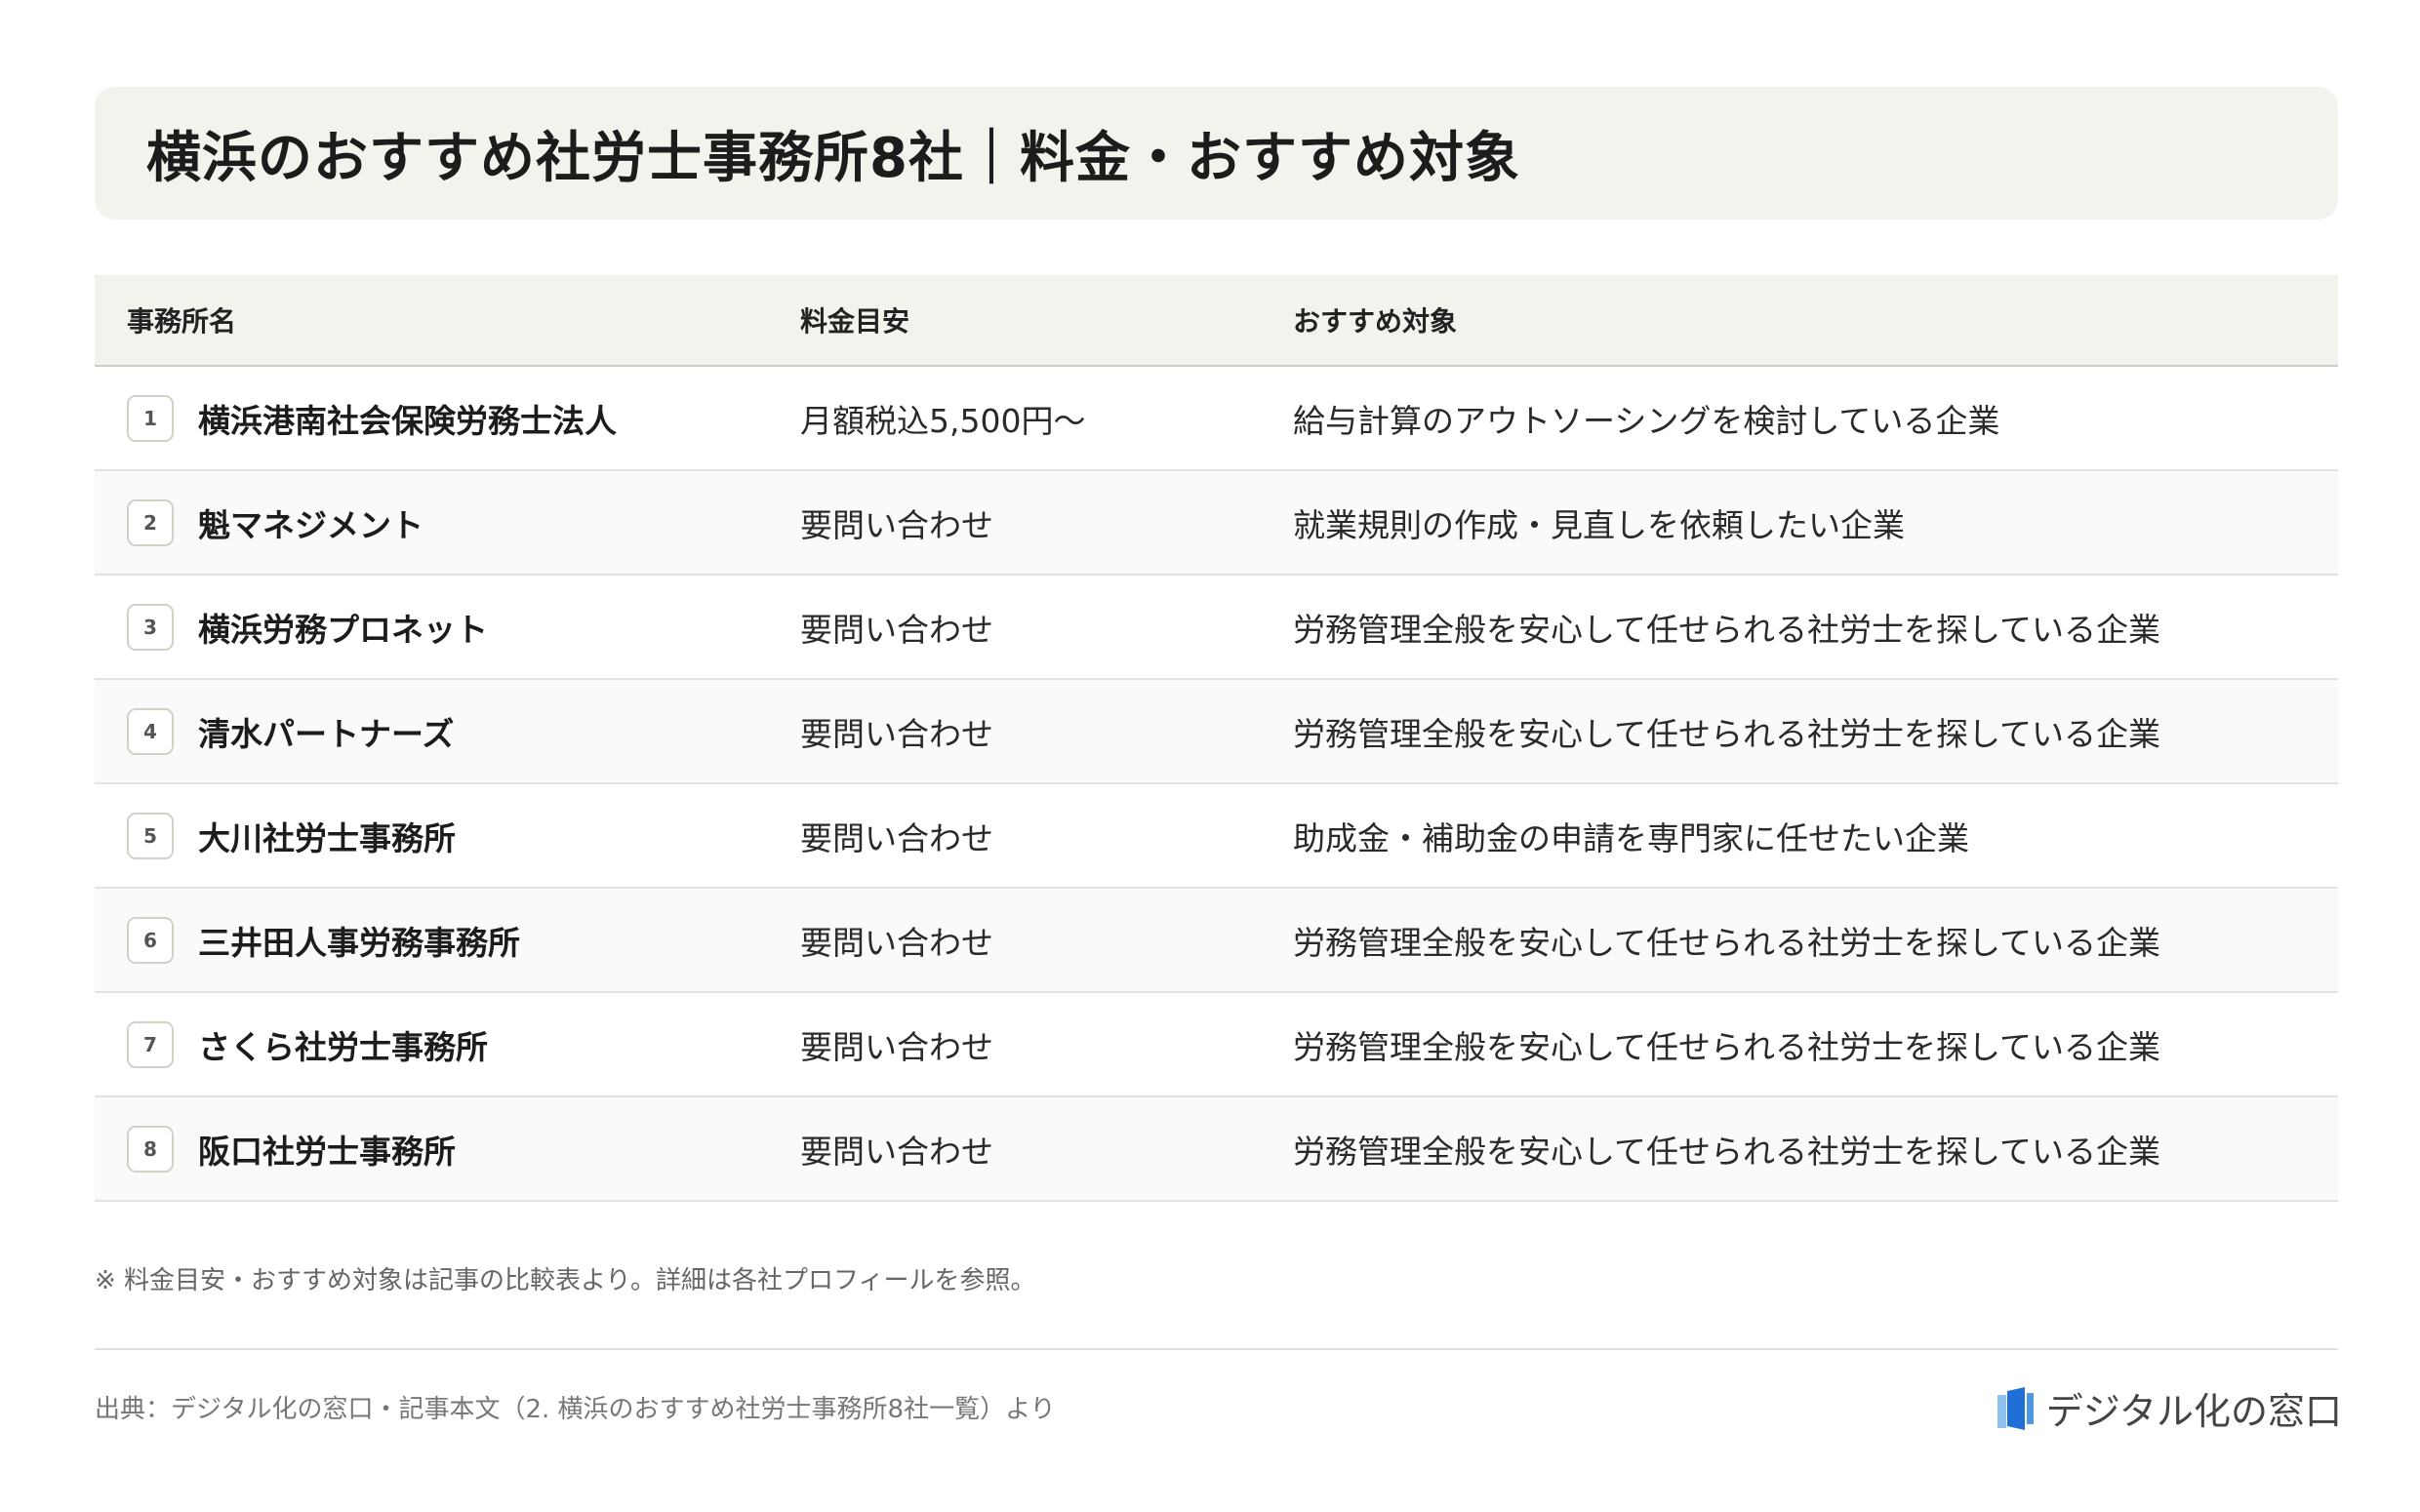 The image size is (2420, 1512). I want to click on row-number-badge: 8, so click(150, 1149).